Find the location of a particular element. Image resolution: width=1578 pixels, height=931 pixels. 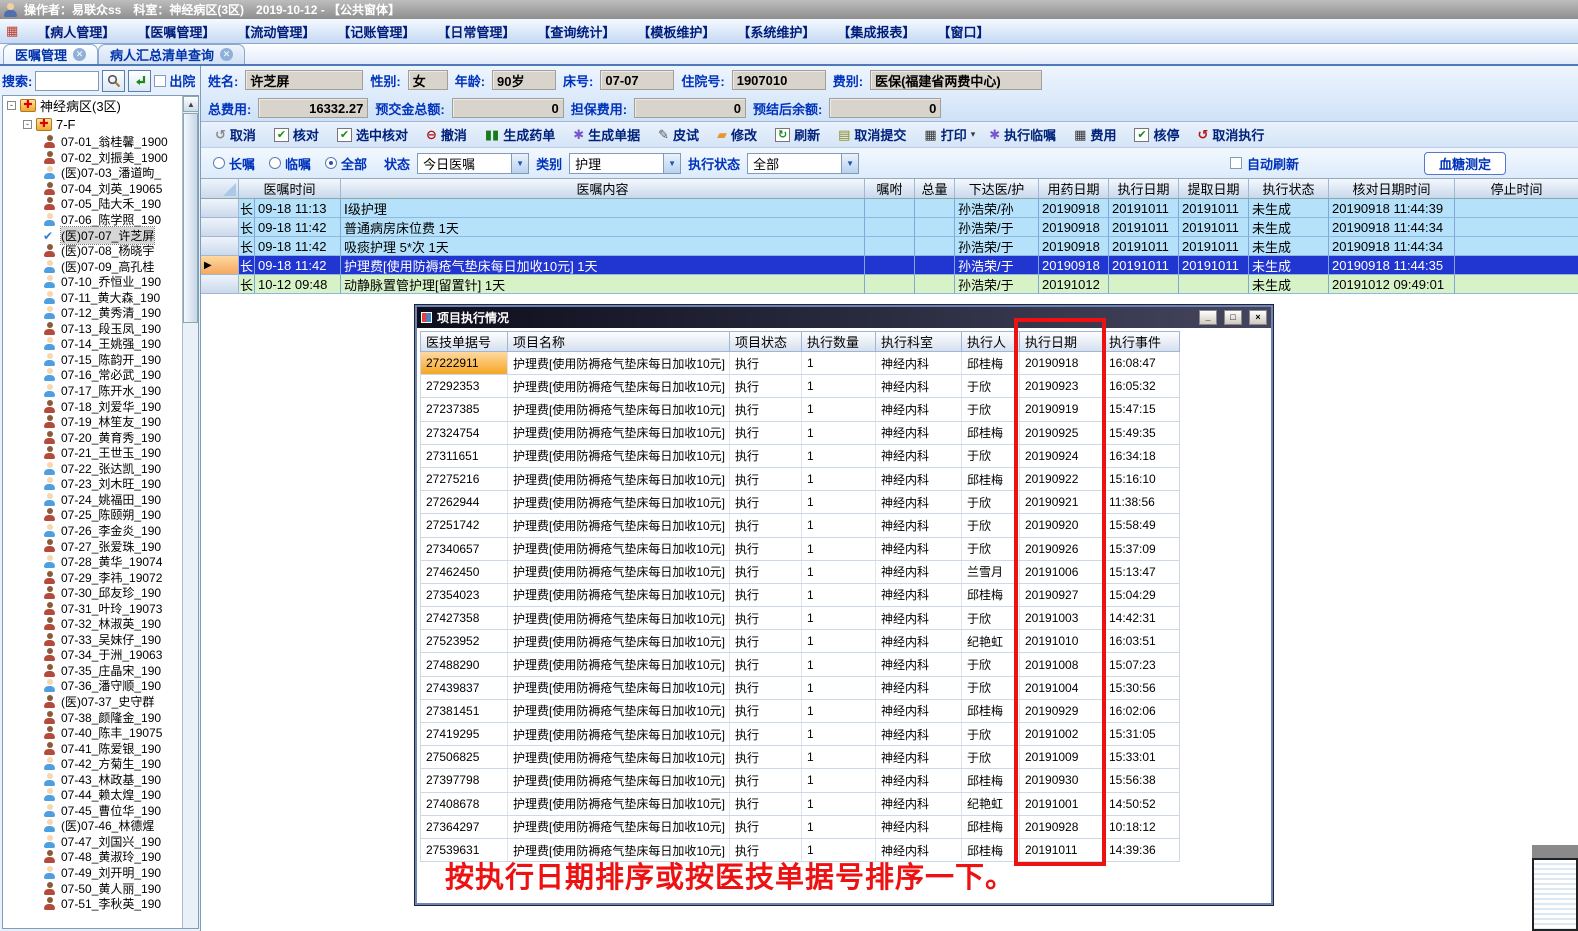

patient-tree-item: 07-04_刘英_19065 is located at coordinates (92, 189).